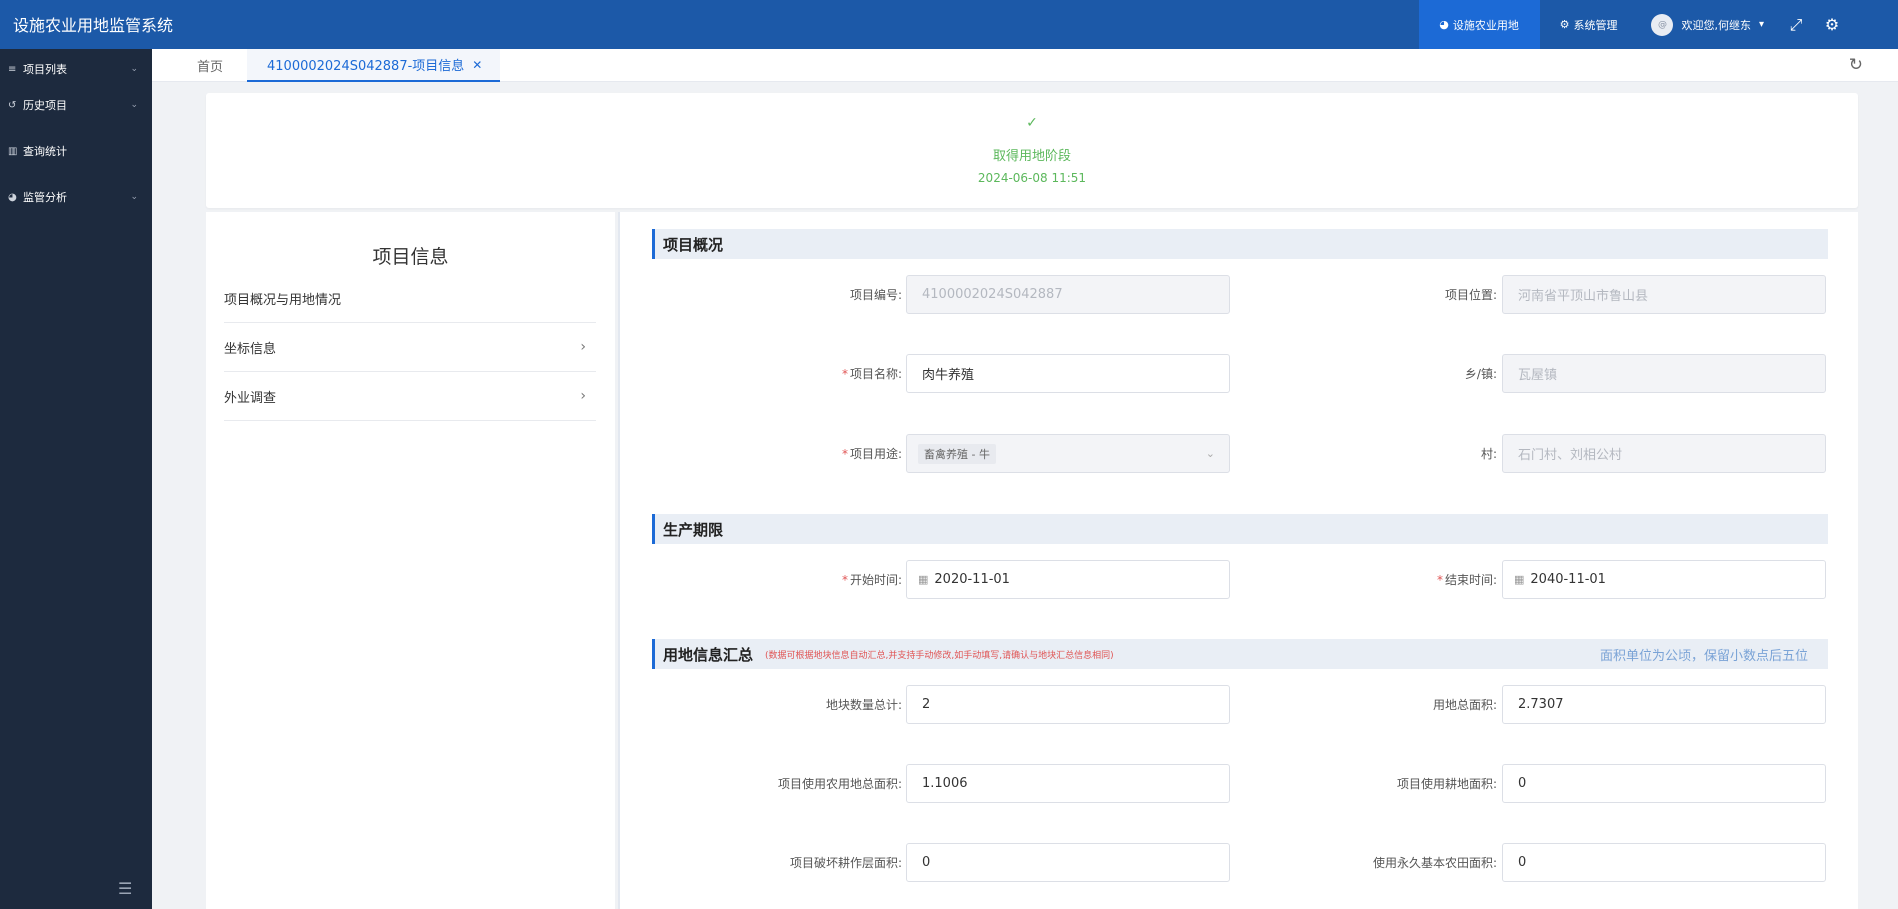 The width and height of the screenshot is (1898, 909). Describe the element at coordinates (1434, 863) in the screenshot. I see `basic-farmland-area-label: 使用永久基本农田面积:` at that location.